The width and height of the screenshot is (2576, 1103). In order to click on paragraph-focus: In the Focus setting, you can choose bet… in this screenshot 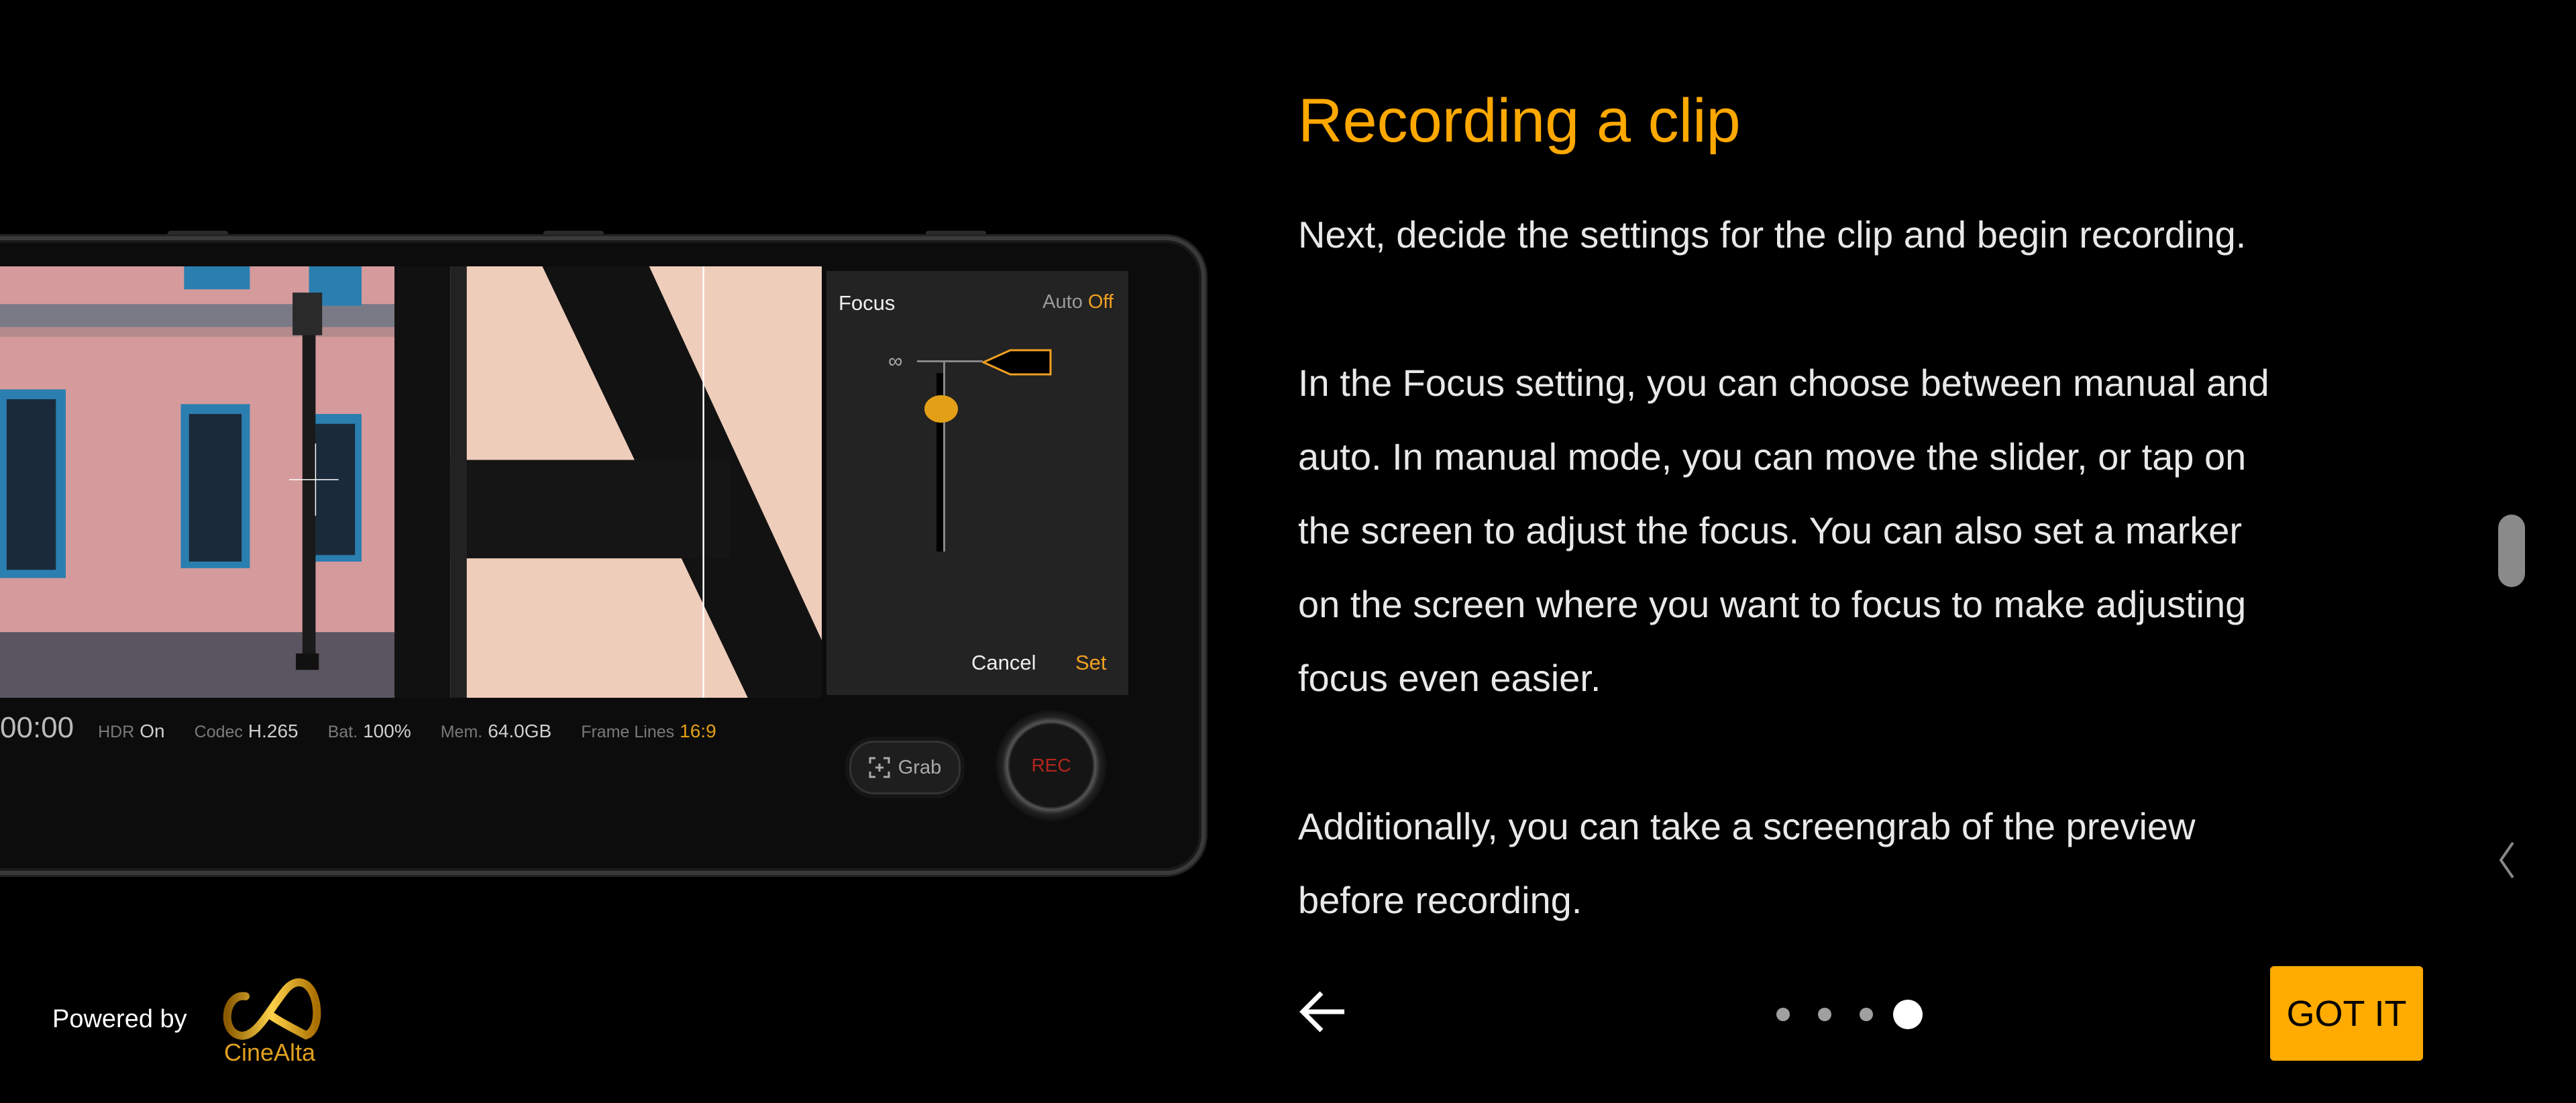, I will do `click(1783, 531)`.